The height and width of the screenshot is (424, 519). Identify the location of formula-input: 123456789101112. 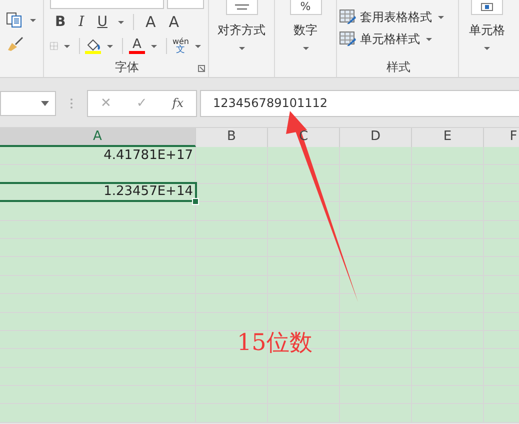
(359, 103).